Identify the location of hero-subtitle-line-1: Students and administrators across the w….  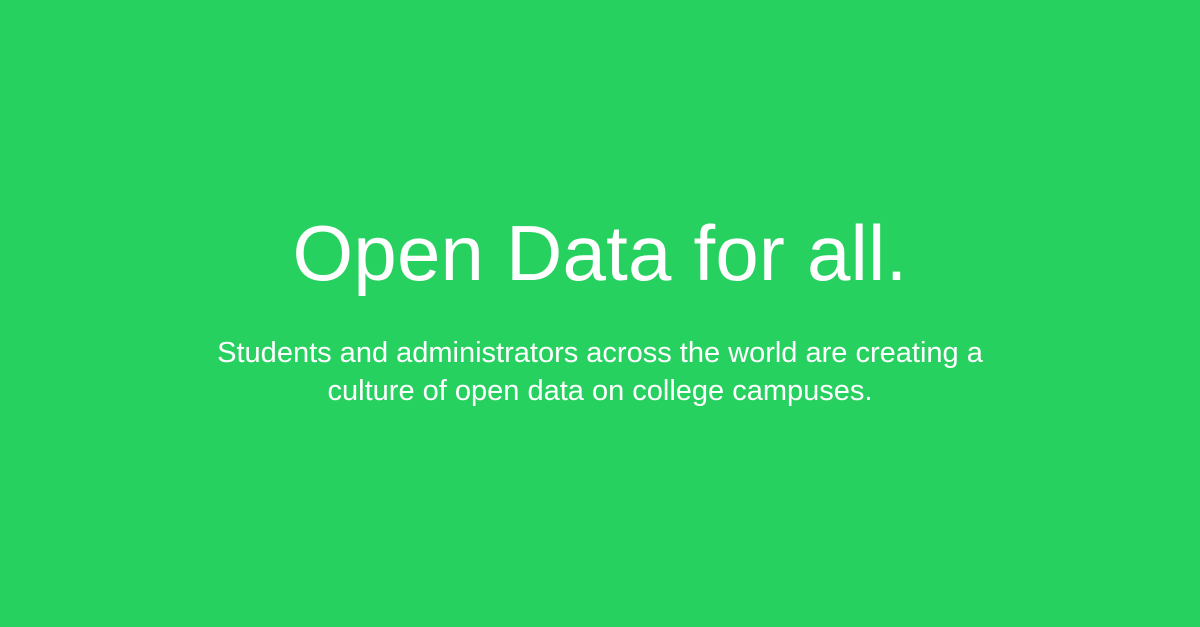
(600, 353).